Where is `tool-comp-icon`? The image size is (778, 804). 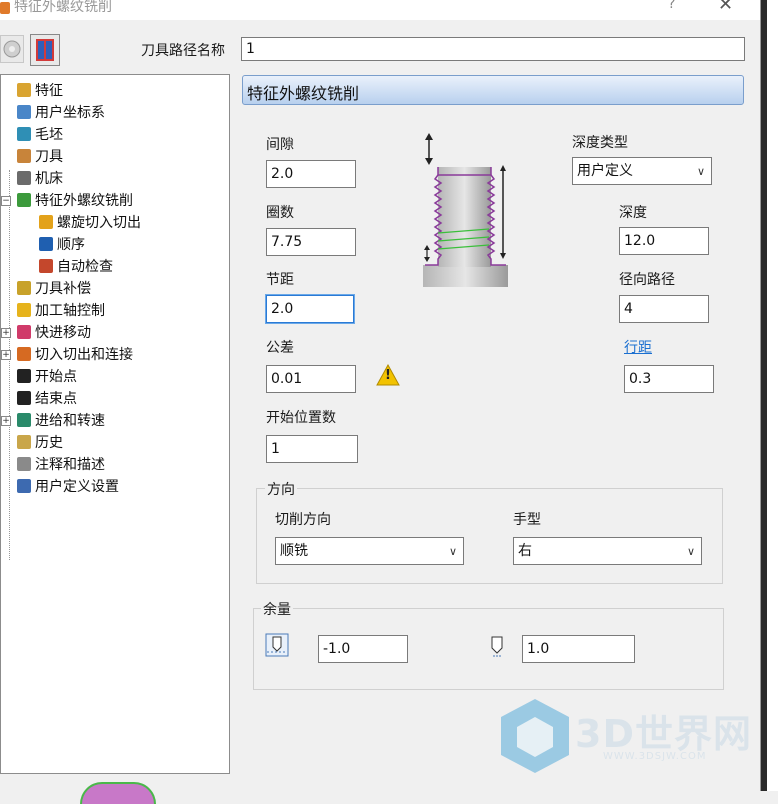
tool-comp-icon is located at coordinates (24, 288).